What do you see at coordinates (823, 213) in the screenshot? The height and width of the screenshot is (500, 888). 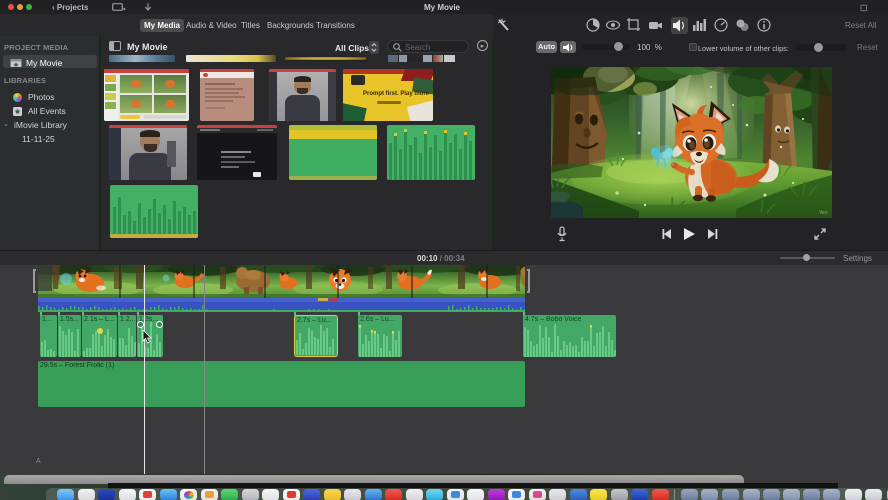 I see `svg-text: Veo` at bounding box center [823, 213].